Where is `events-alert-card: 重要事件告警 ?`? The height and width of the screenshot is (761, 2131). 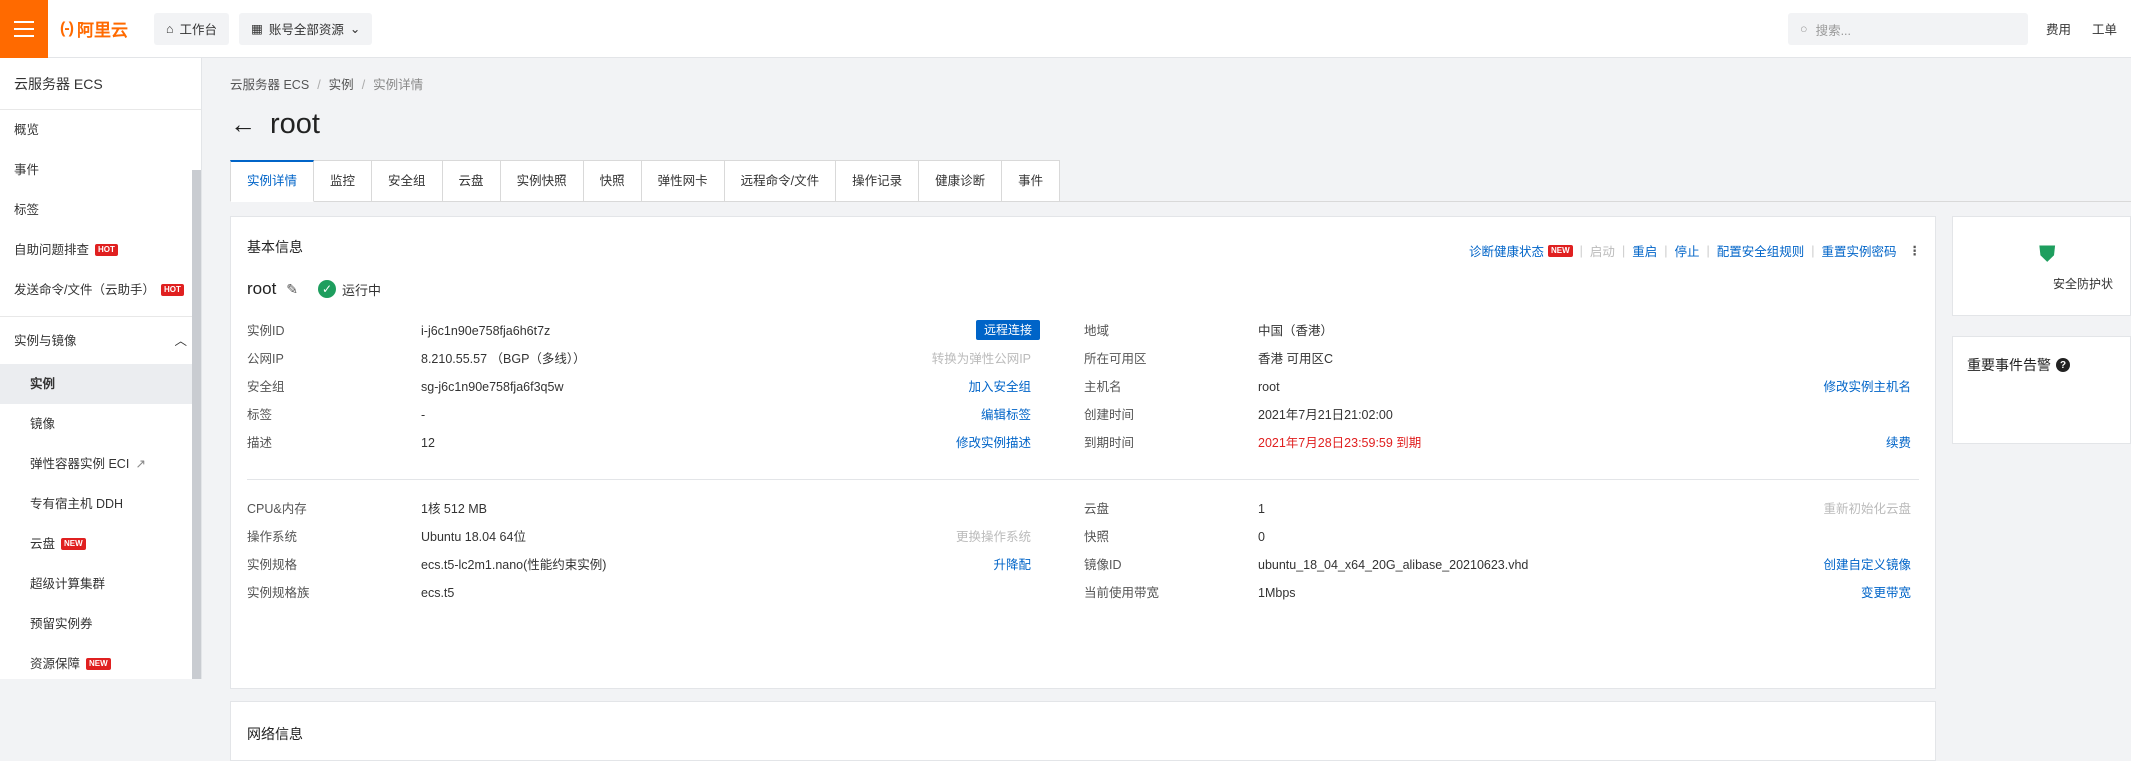 events-alert-card: 重要事件告警 ? is located at coordinates (2041, 390).